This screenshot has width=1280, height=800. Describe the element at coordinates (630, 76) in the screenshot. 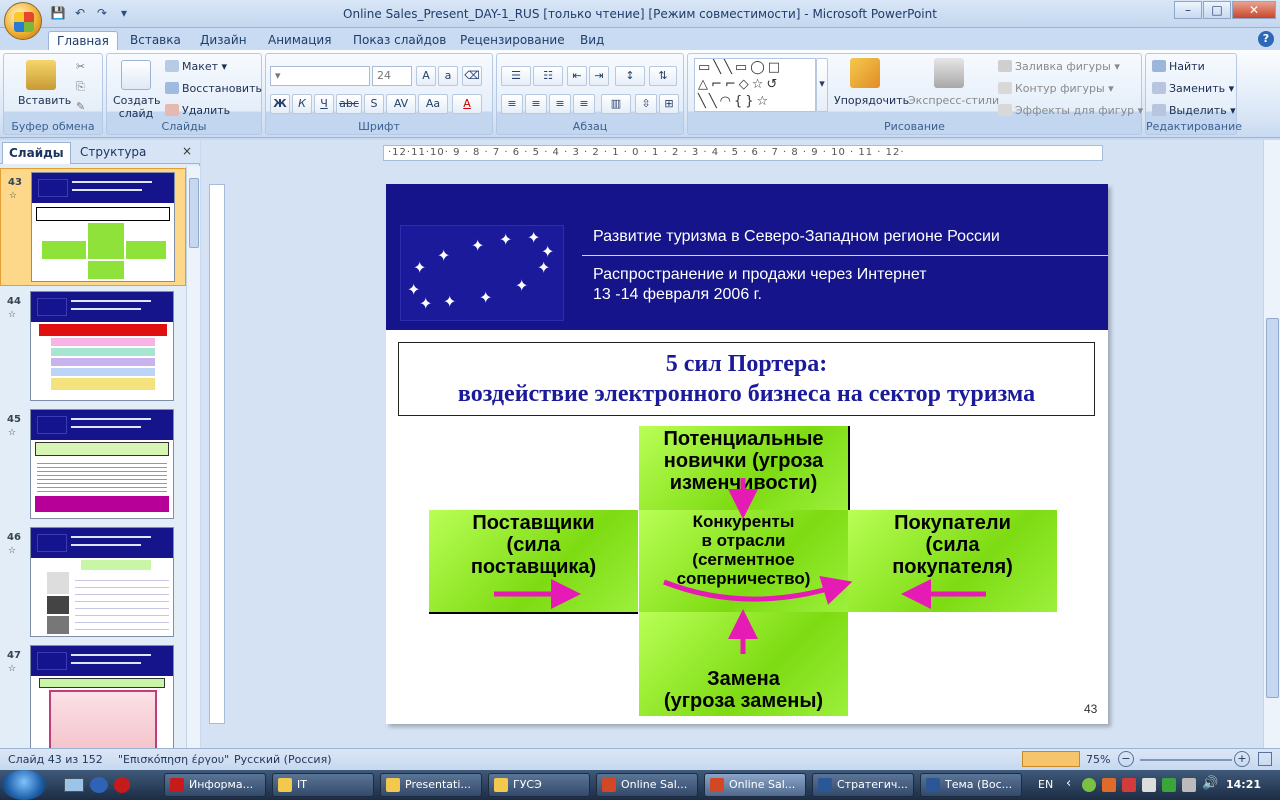

I see `line-spacing-button: ↕` at that location.